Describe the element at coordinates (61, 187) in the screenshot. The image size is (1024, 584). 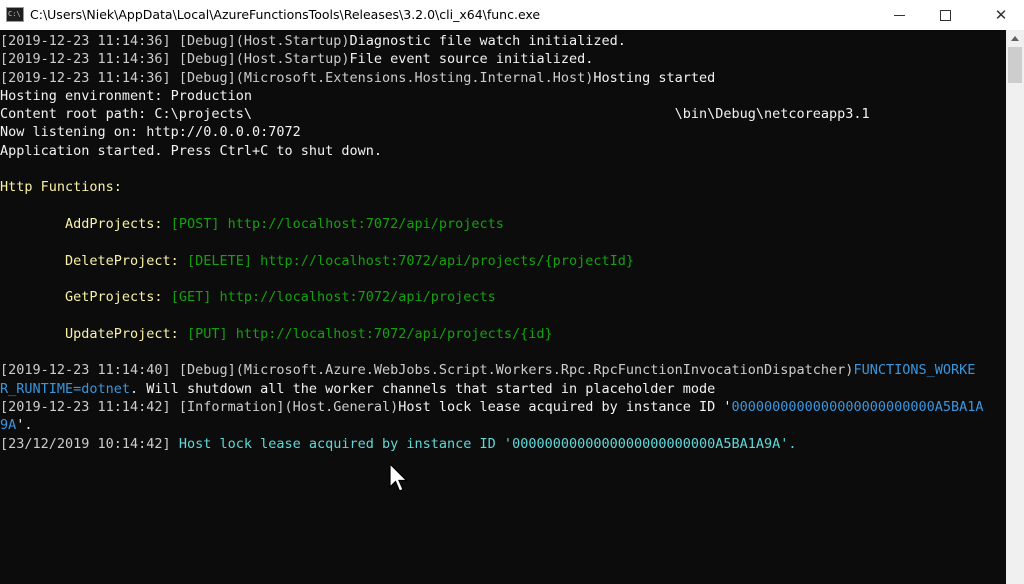
I see `console-text-segment: Http Functions:` at that location.